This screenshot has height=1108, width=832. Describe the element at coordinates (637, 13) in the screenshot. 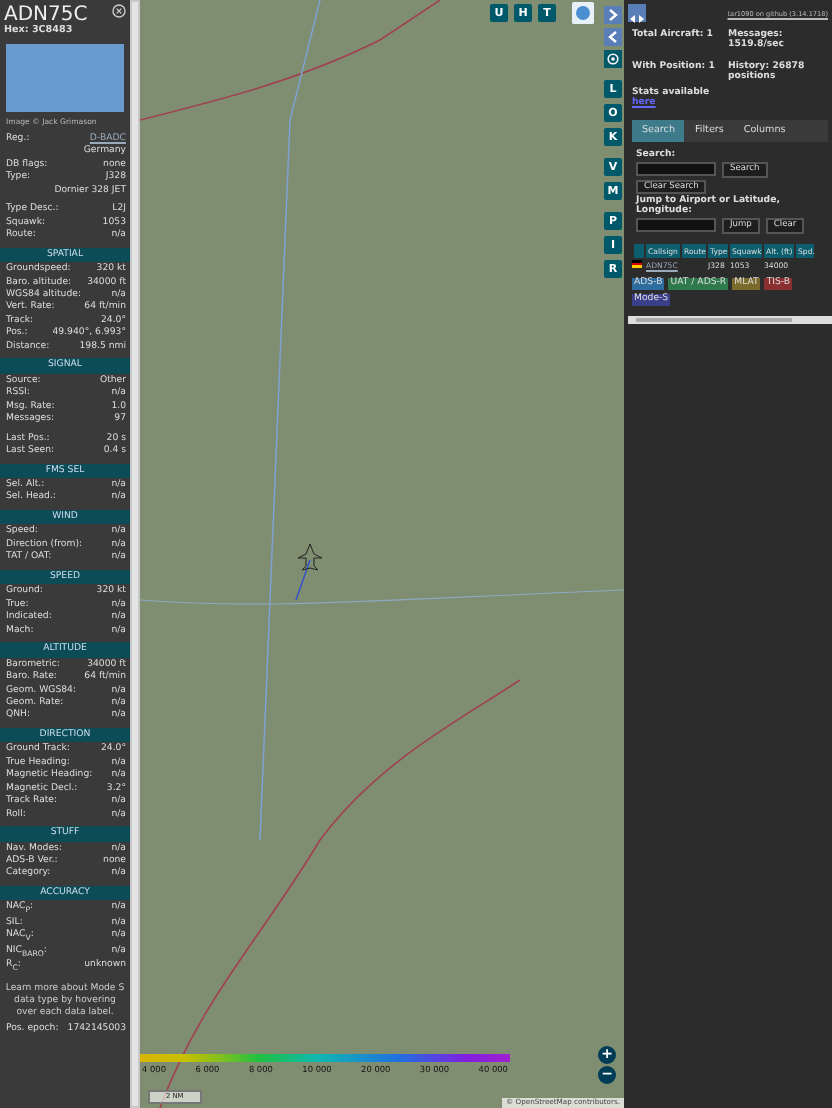

I see `panel-toggle-icon` at that location.